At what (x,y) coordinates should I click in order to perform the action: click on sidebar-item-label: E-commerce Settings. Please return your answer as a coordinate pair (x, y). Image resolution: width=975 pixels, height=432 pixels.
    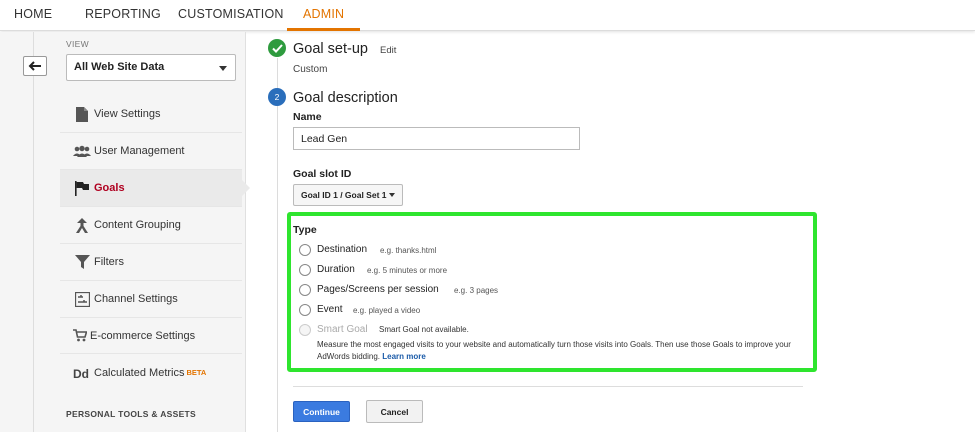
    Looking at the image, I should click on (143, 335).